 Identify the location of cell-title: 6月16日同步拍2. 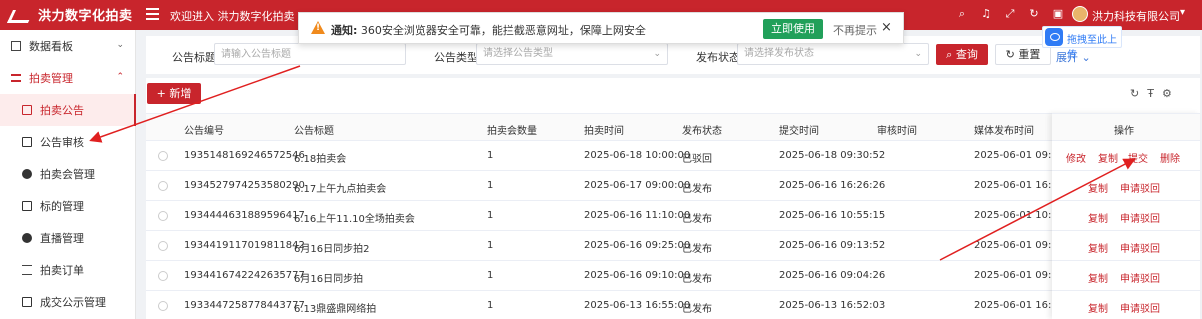
(332, 249).